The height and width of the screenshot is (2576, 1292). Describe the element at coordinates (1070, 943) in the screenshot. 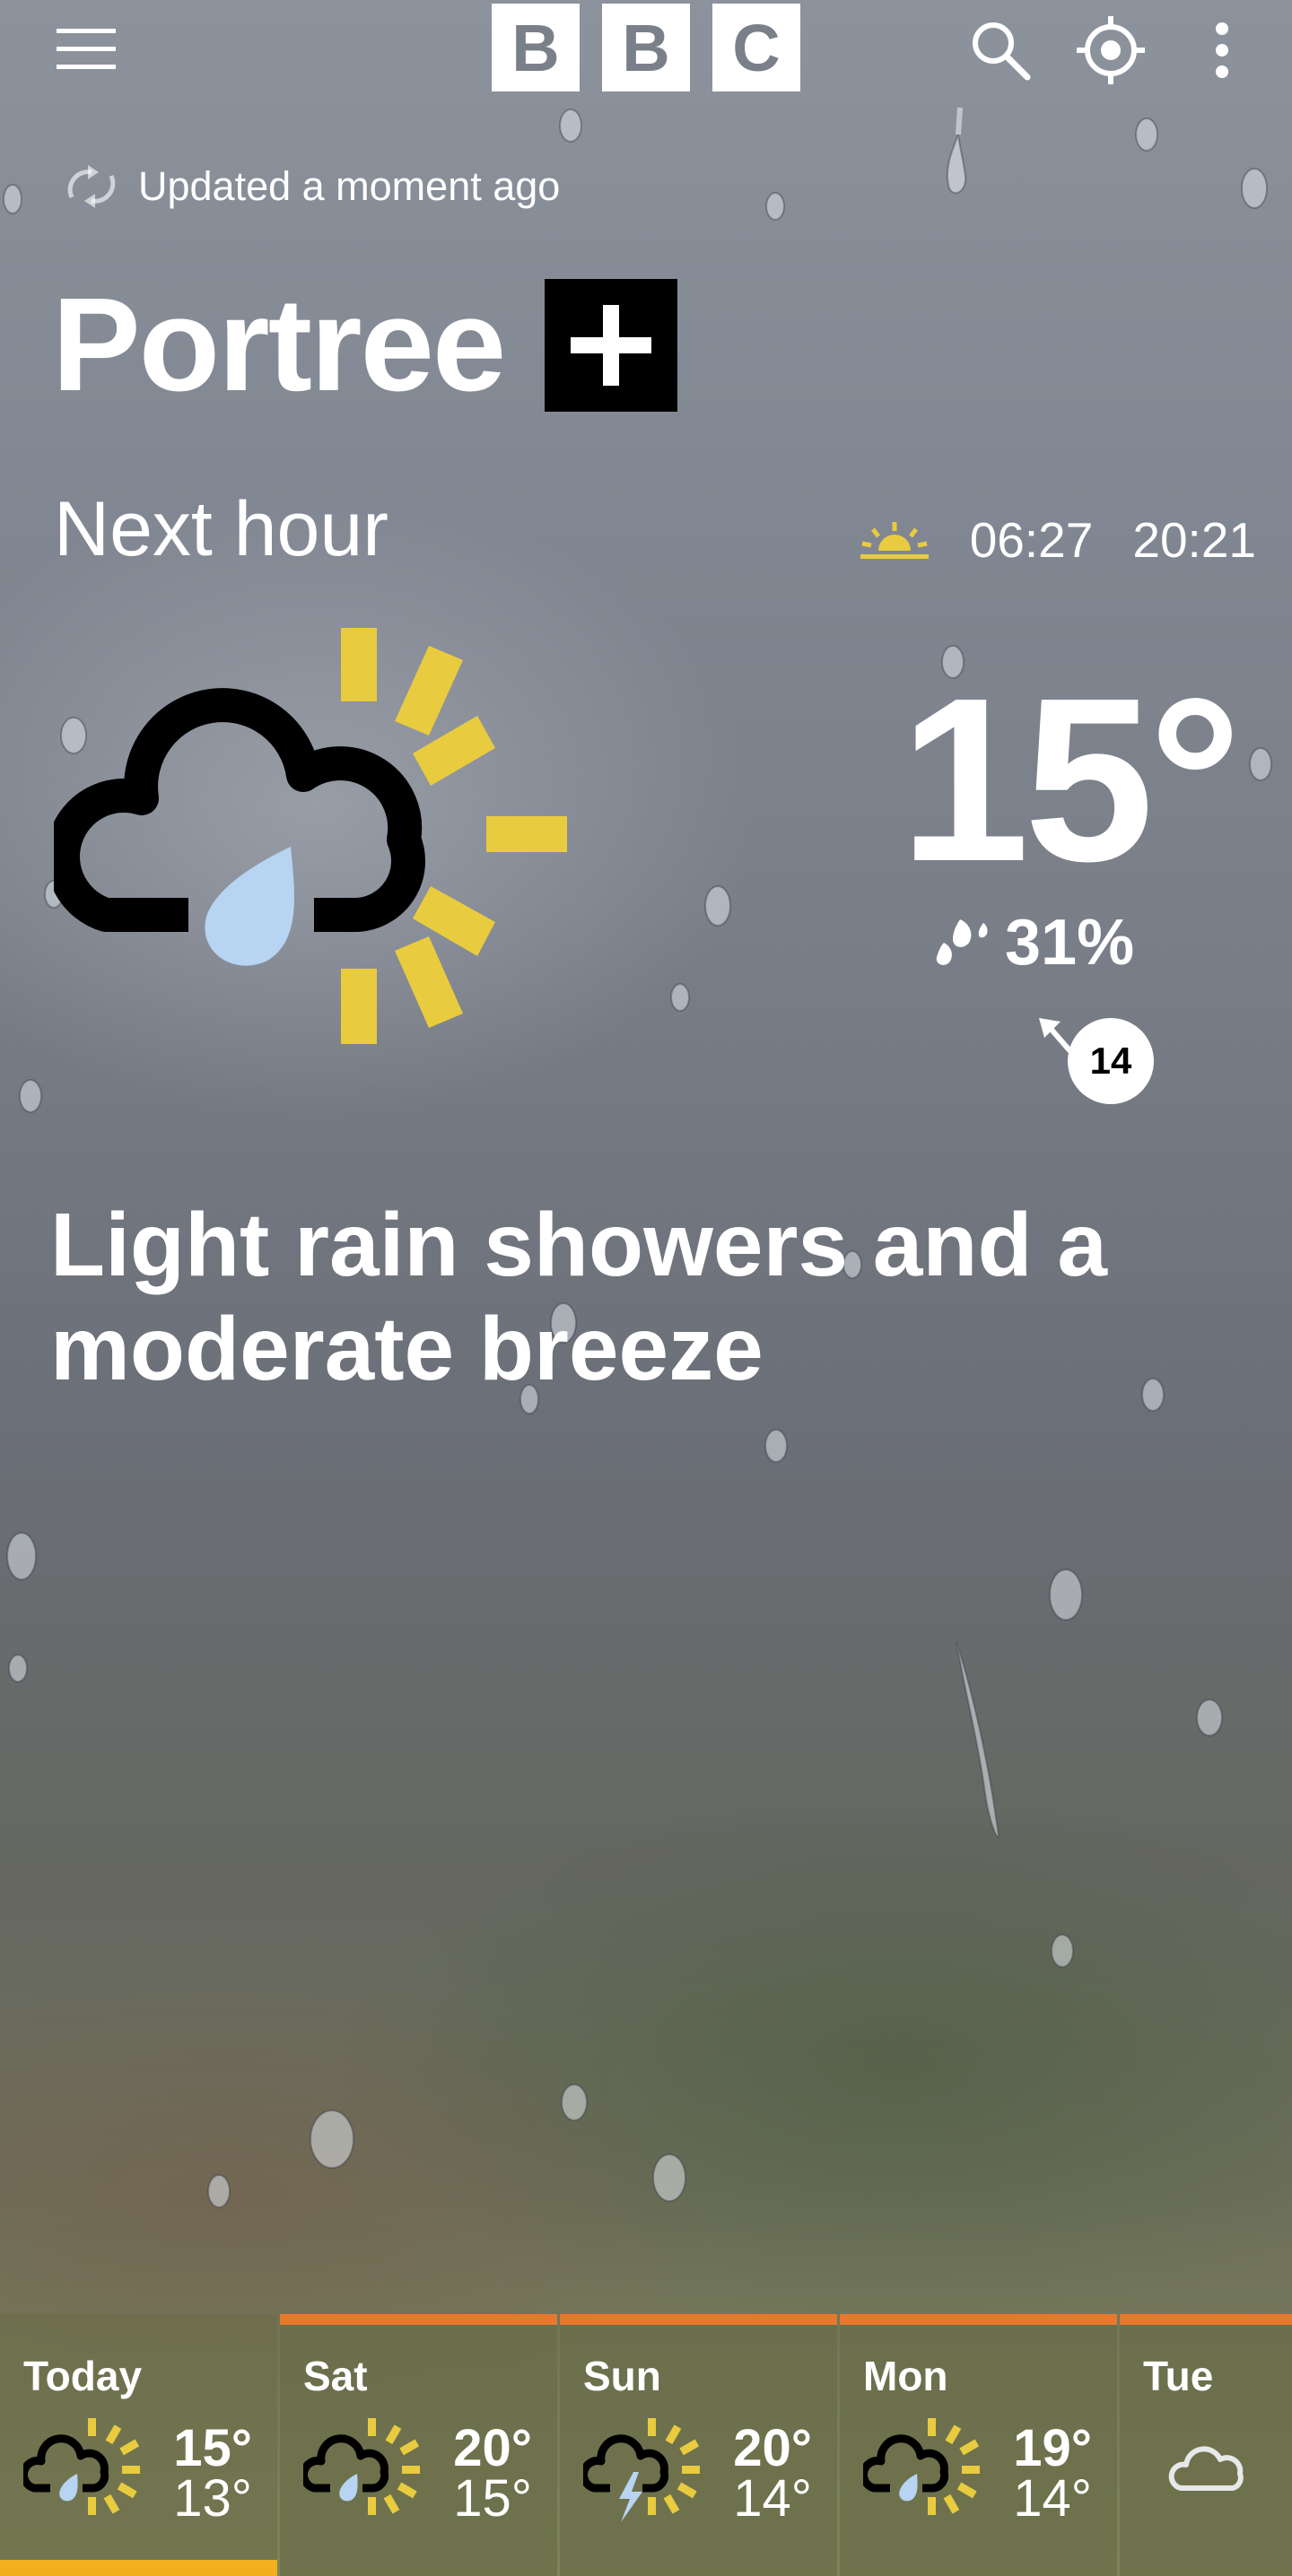

I see `humidity-value: 31%` at that location.